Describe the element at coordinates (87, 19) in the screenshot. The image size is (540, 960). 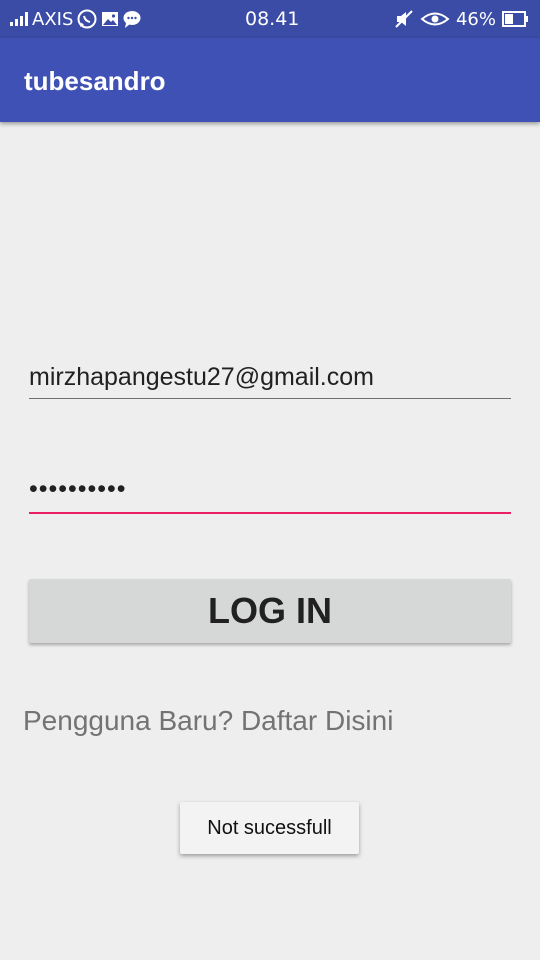
I see `whatsapp-icon` at that location.